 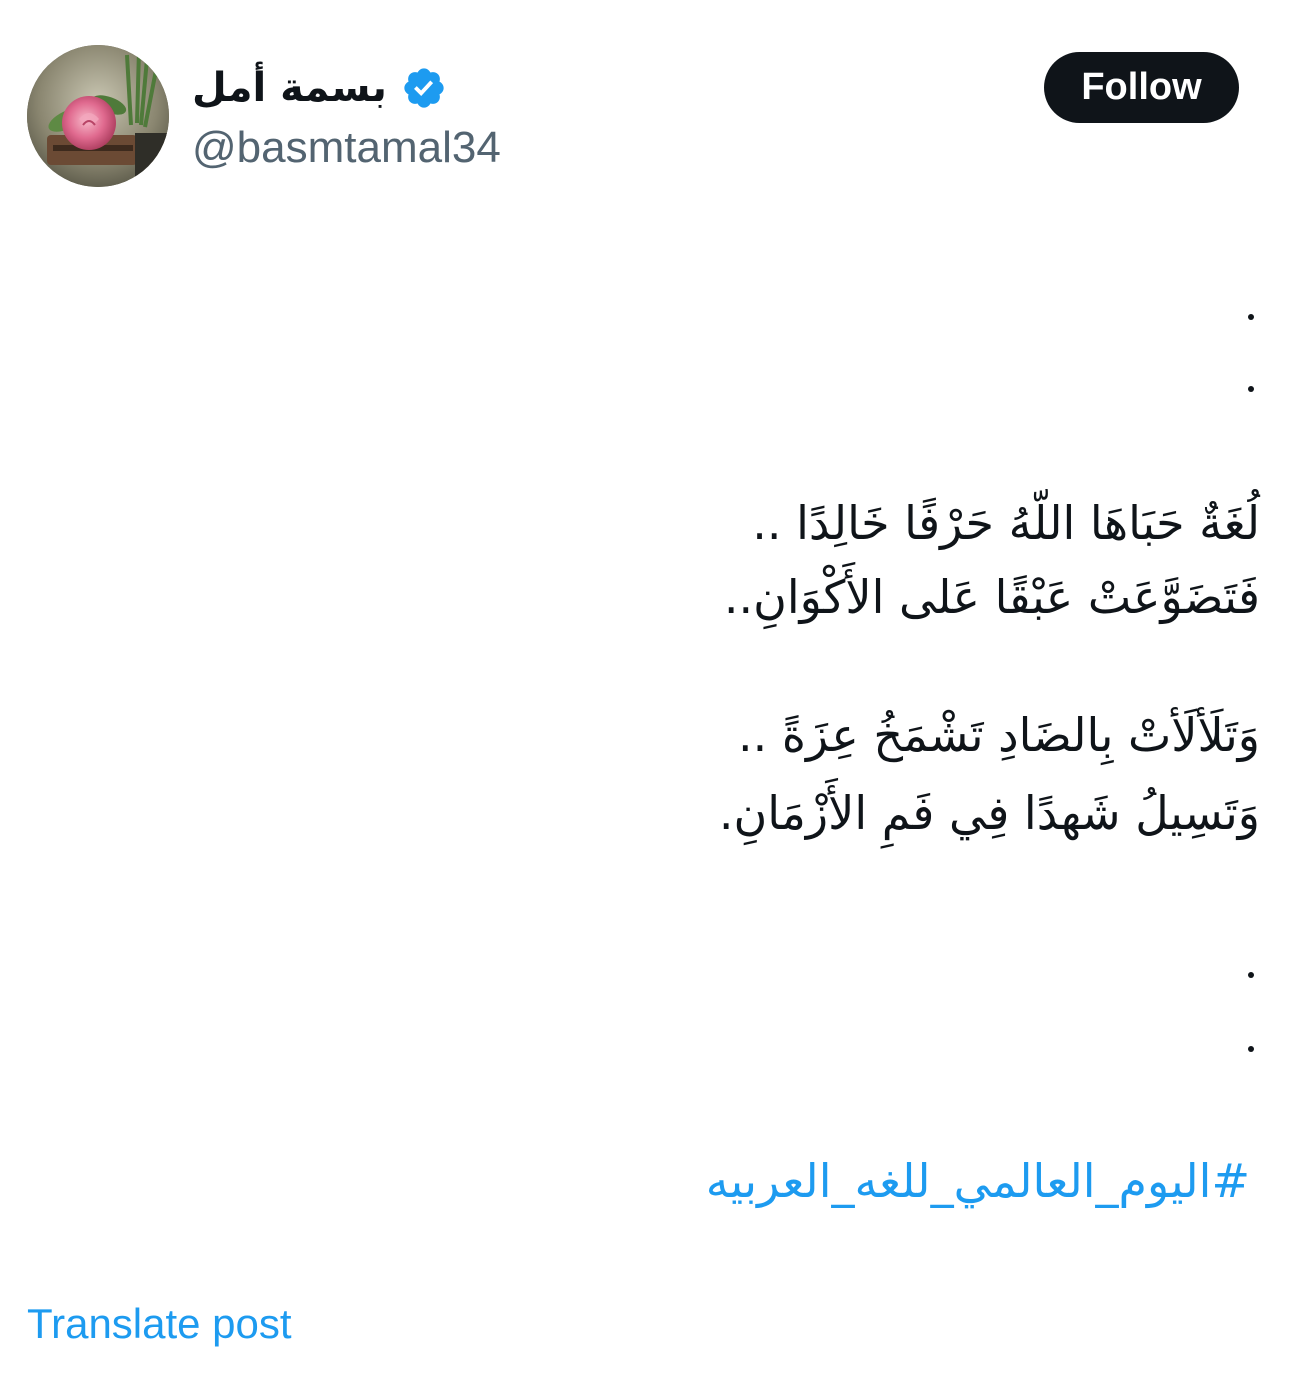 What do you see at coordinates (98, 116) in the screenshot?
I see `rose-avatar-icon` at bounding box center [98, 116].